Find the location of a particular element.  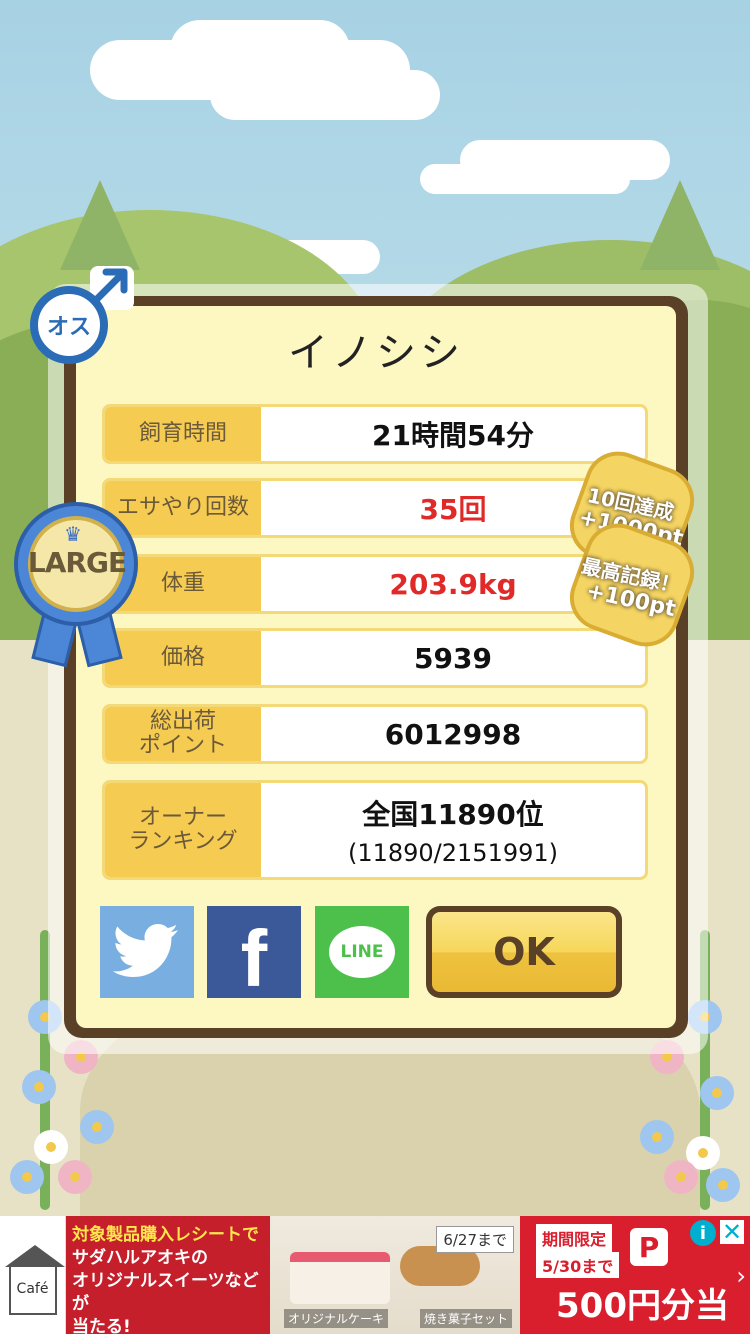

ad-deadline: 6/27まで is located at coordinates (475, 1239).